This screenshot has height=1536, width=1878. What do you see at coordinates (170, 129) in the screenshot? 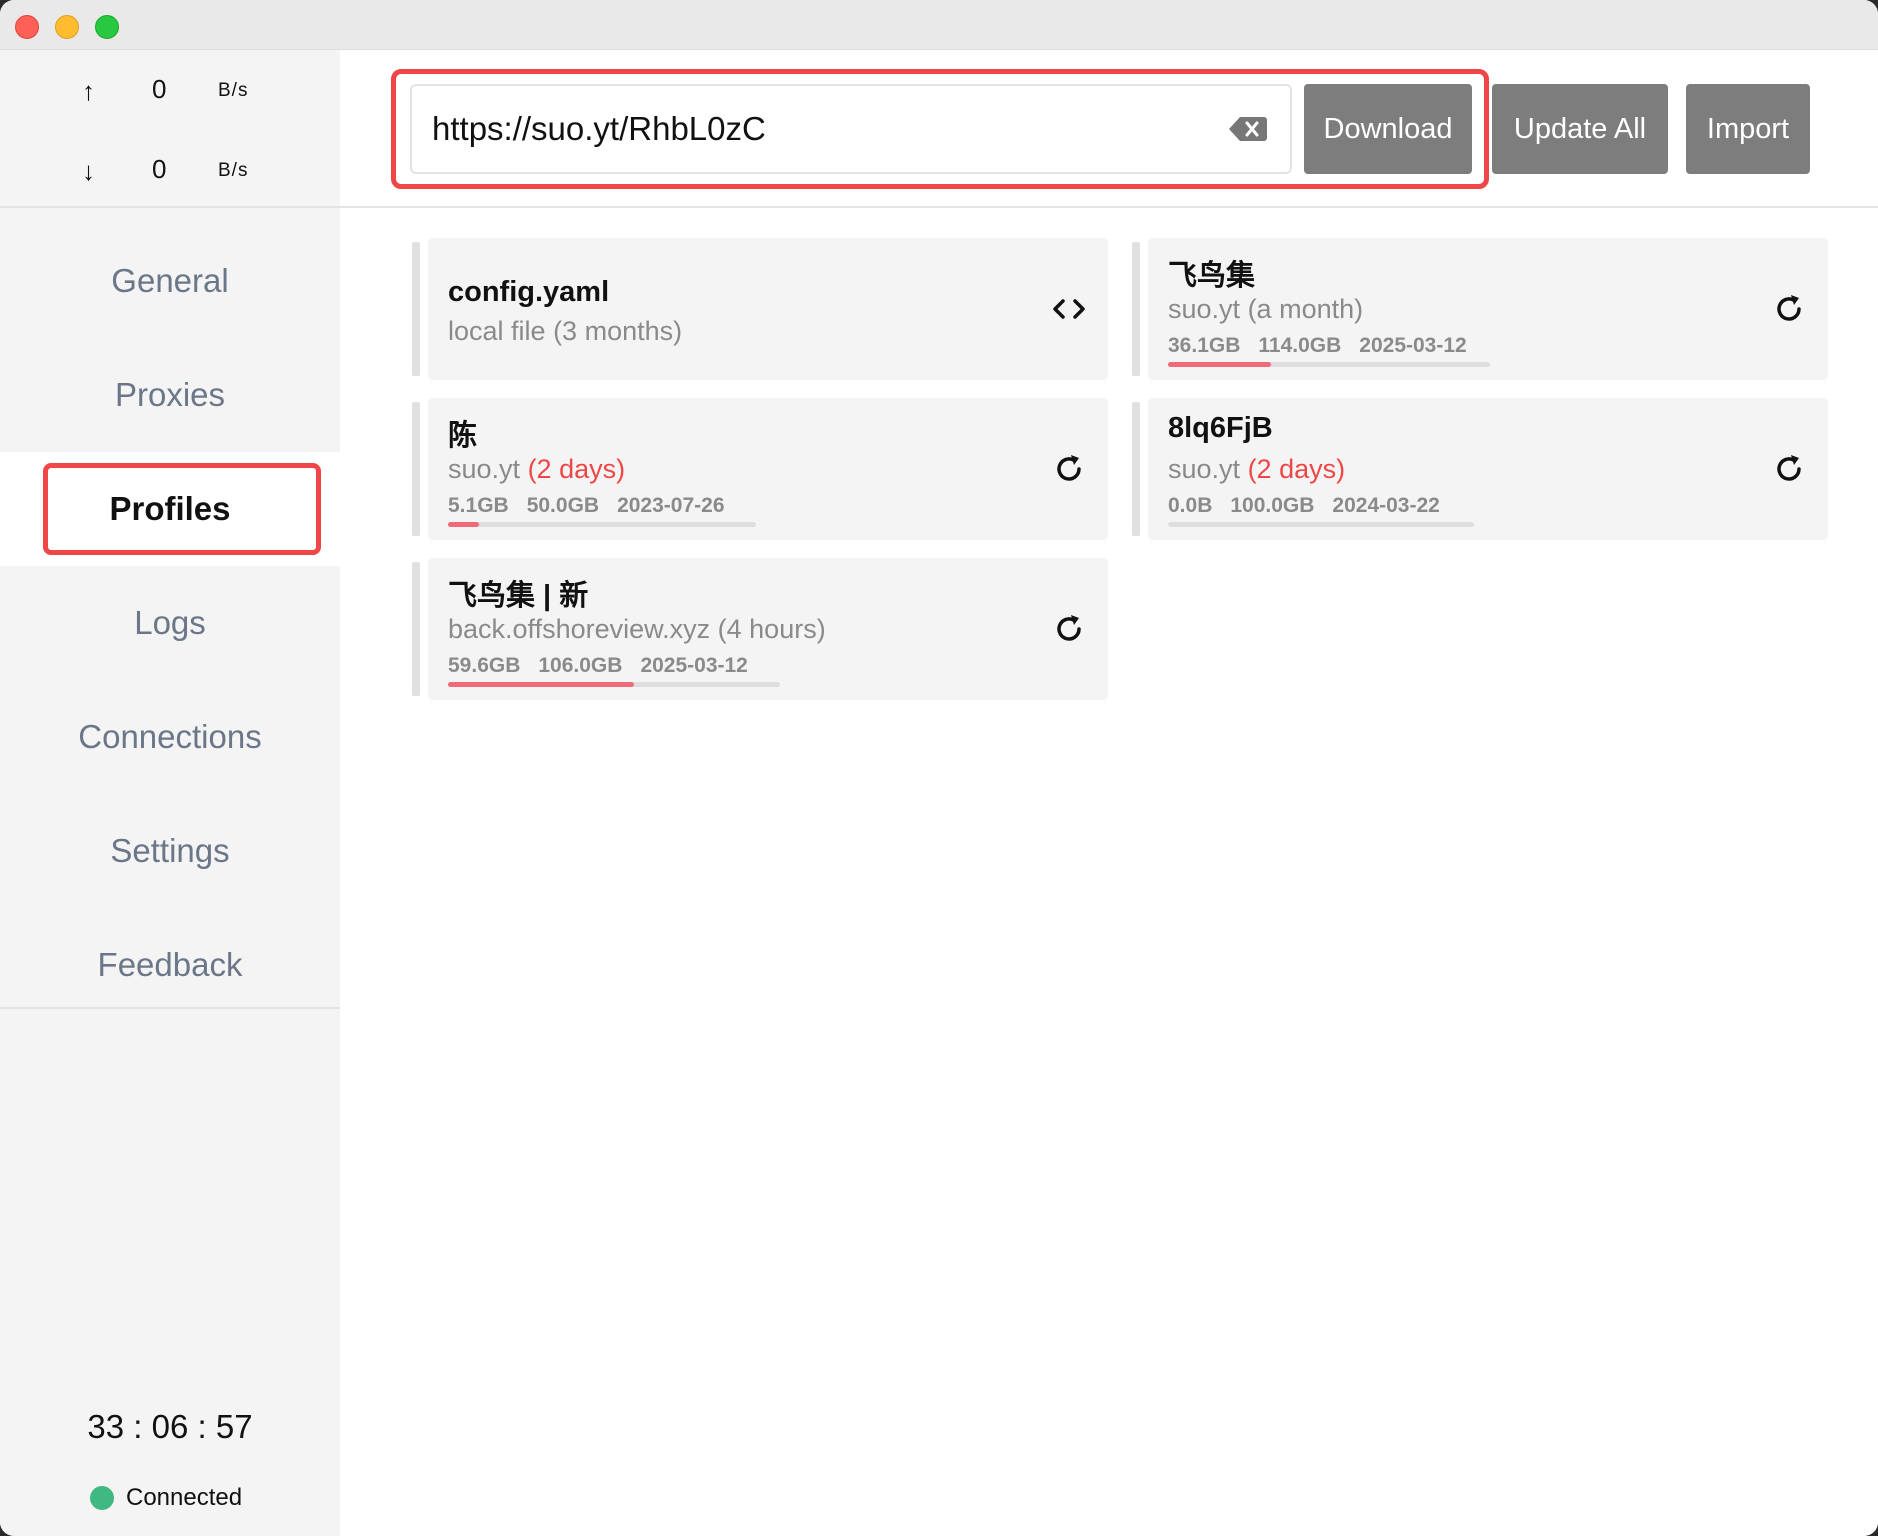
I see `traffic-stats: ↑ 0 B/s ↓ 0 B/s` at bounding box center [170, 129].